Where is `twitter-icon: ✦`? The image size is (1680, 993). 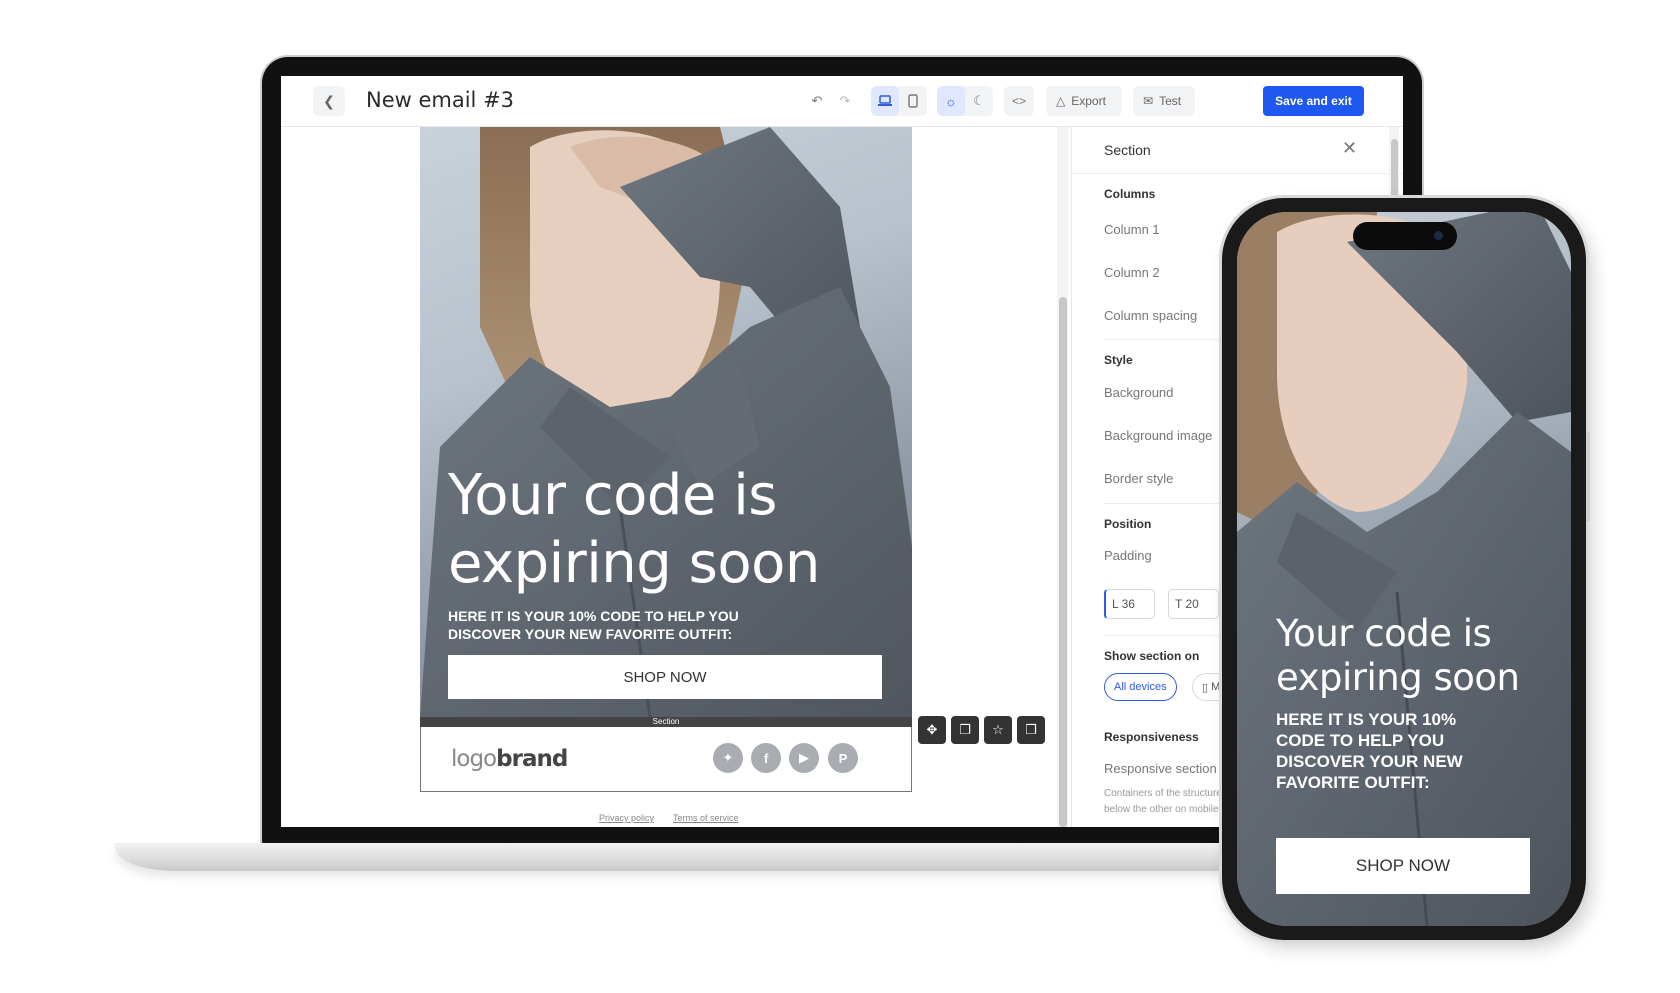 twitter-icon: ✦ is located at coordinates (728, 758).